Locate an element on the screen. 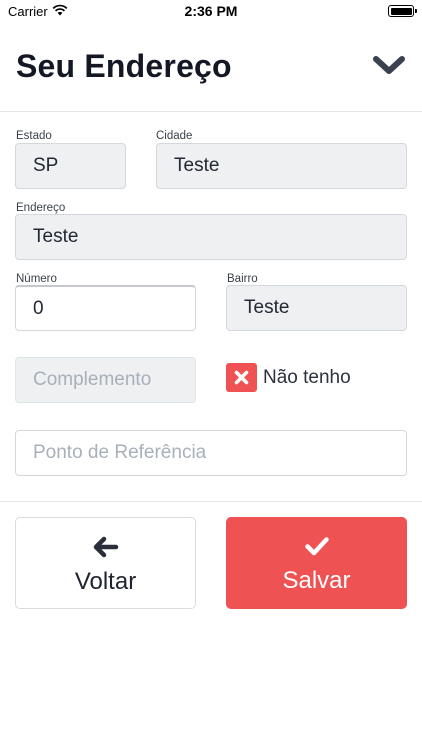 This screenshot has width=422, height=750. battery-icon is located at coordinates (402, 11).